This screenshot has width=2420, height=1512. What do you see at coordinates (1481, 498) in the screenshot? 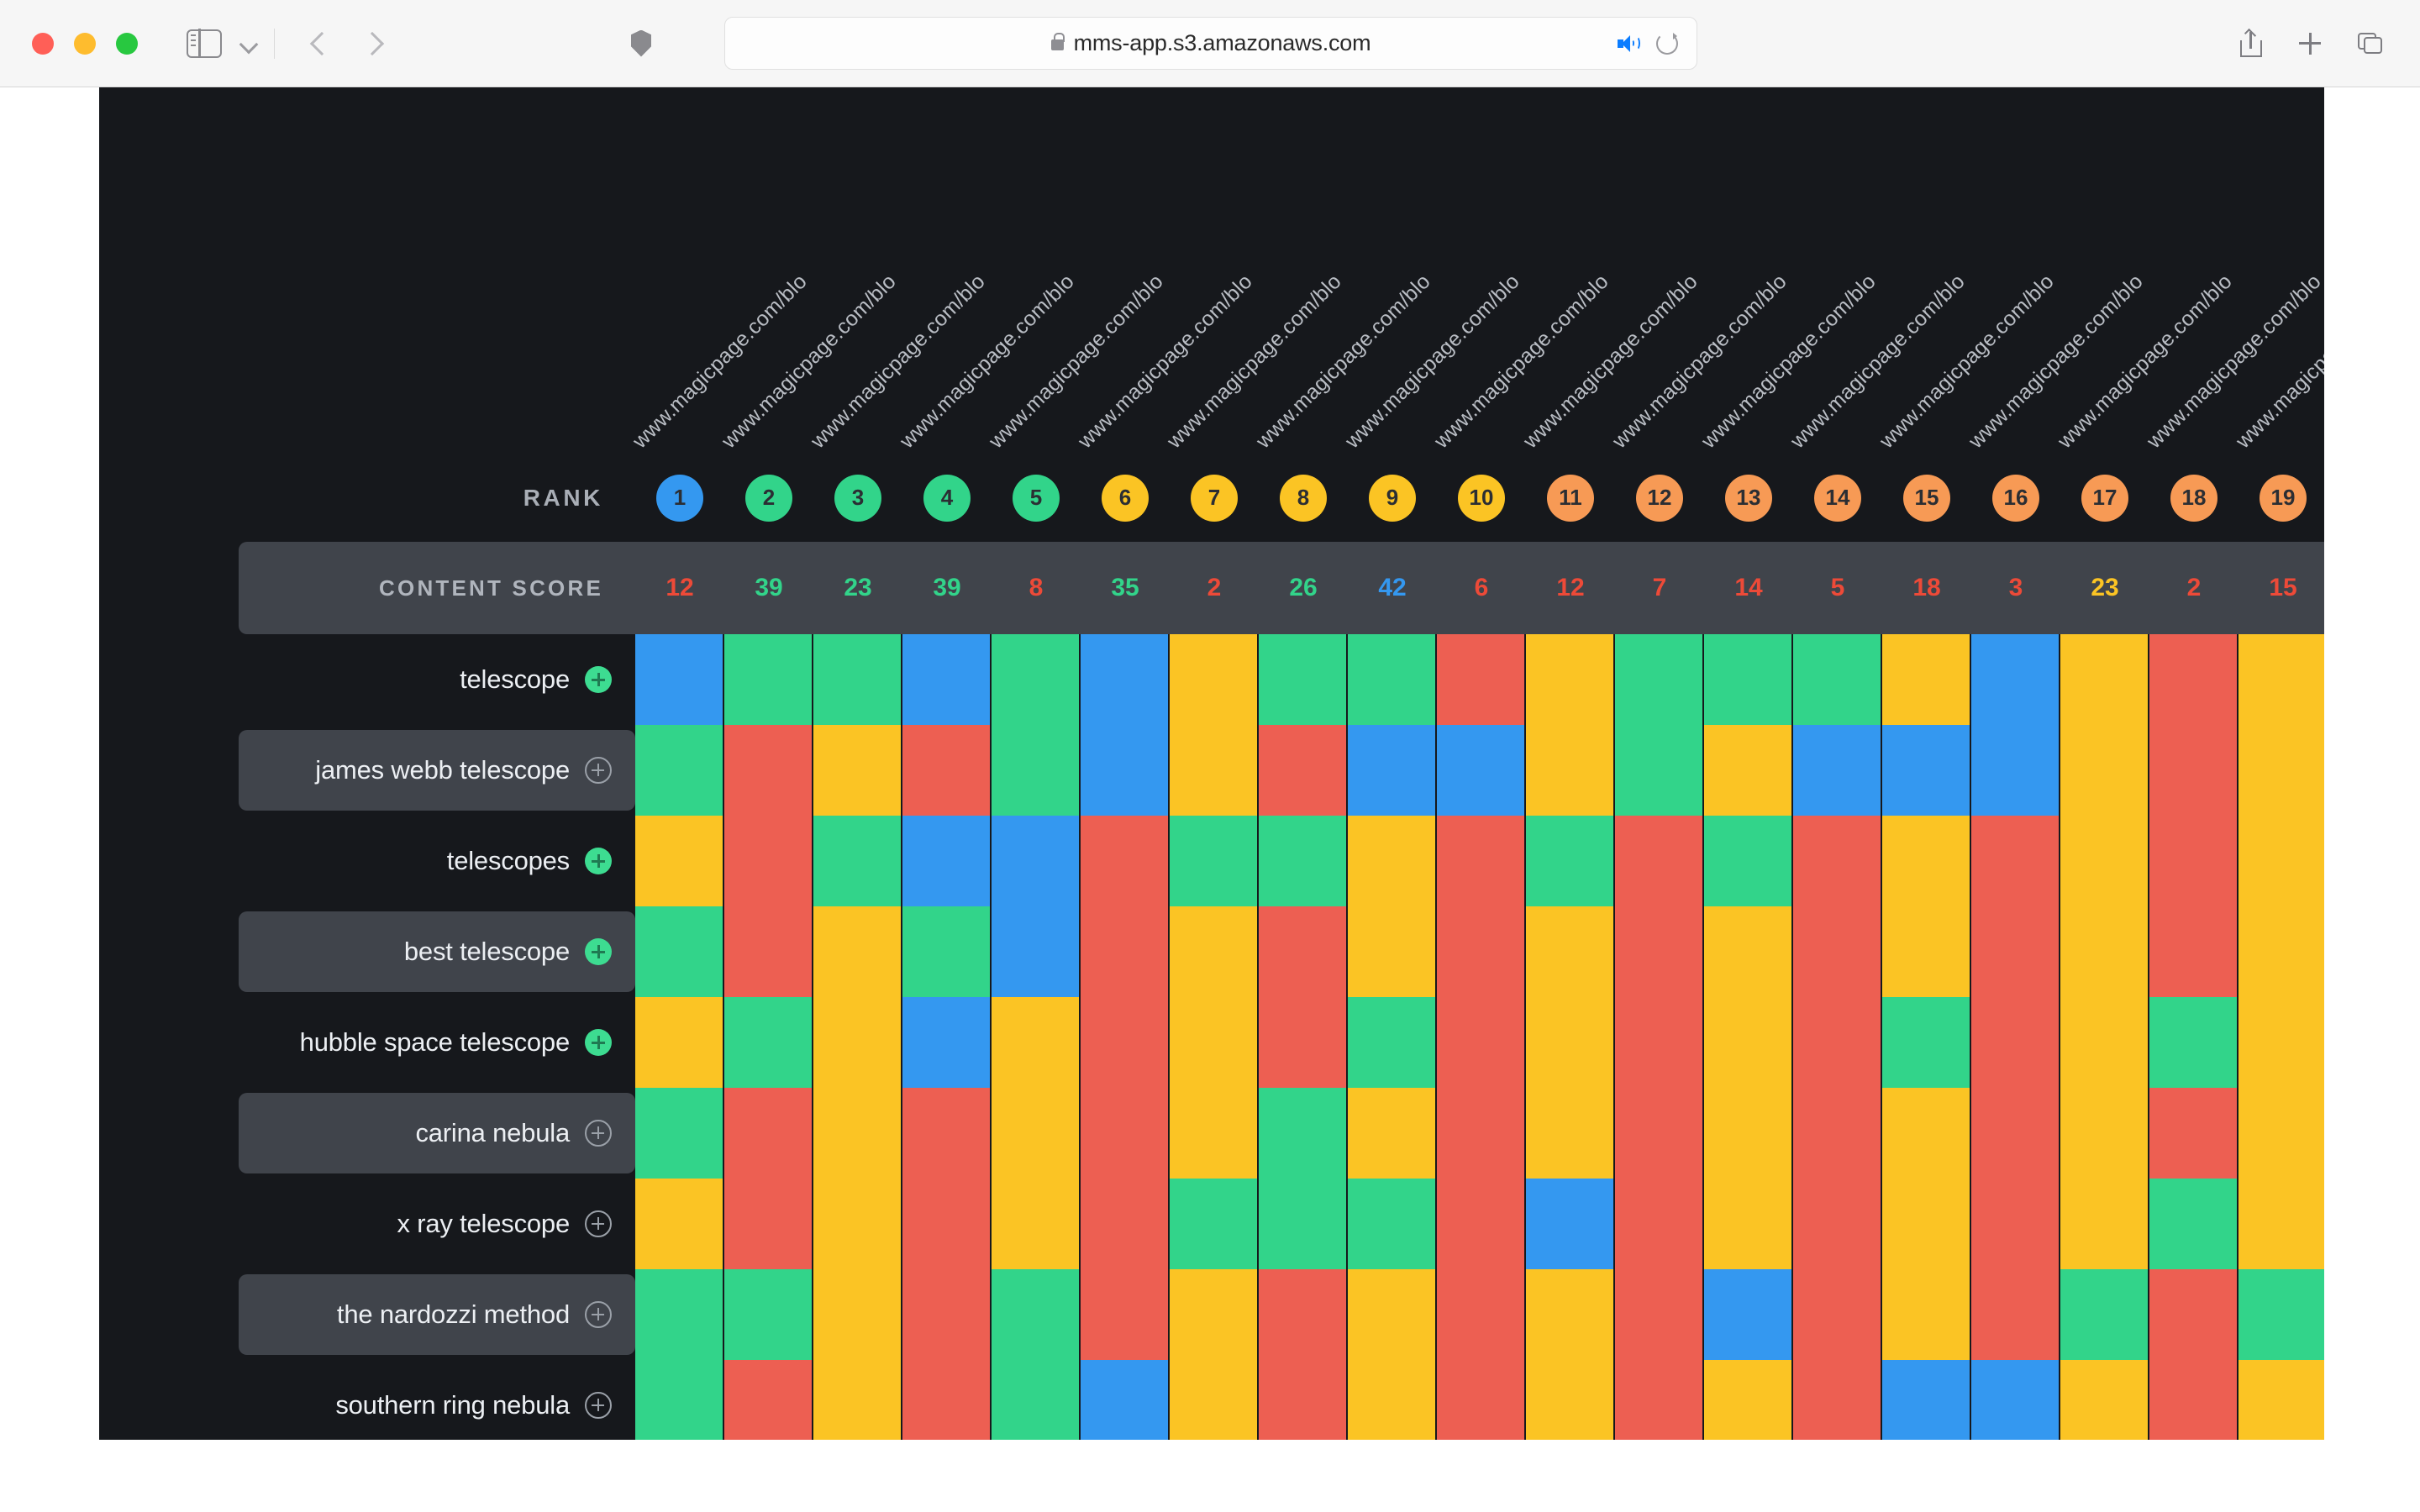
I see `rank-badge: 10` at bounding box center [1481, 498].